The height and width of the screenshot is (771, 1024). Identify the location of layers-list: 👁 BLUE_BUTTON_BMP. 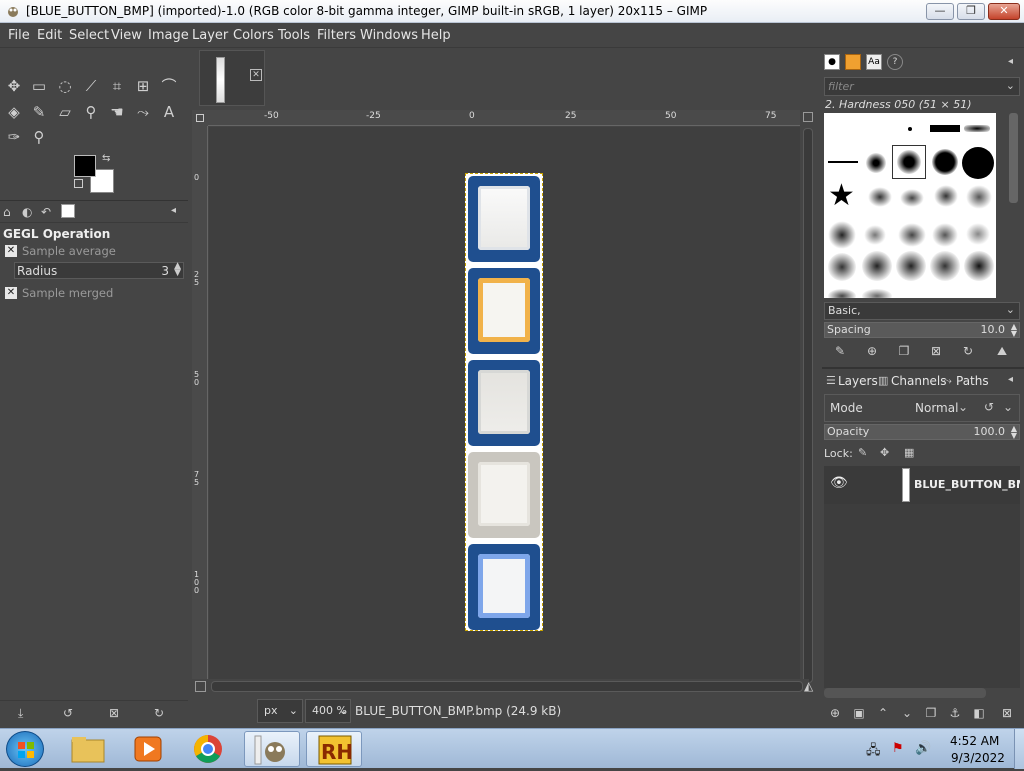
(922, 577).